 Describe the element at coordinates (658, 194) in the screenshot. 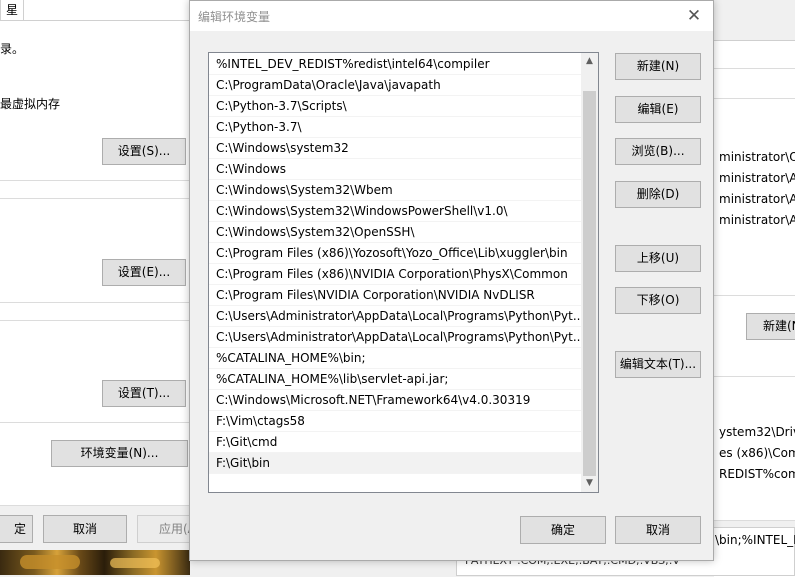

I see `delete-button: 删除(D)` at that location.